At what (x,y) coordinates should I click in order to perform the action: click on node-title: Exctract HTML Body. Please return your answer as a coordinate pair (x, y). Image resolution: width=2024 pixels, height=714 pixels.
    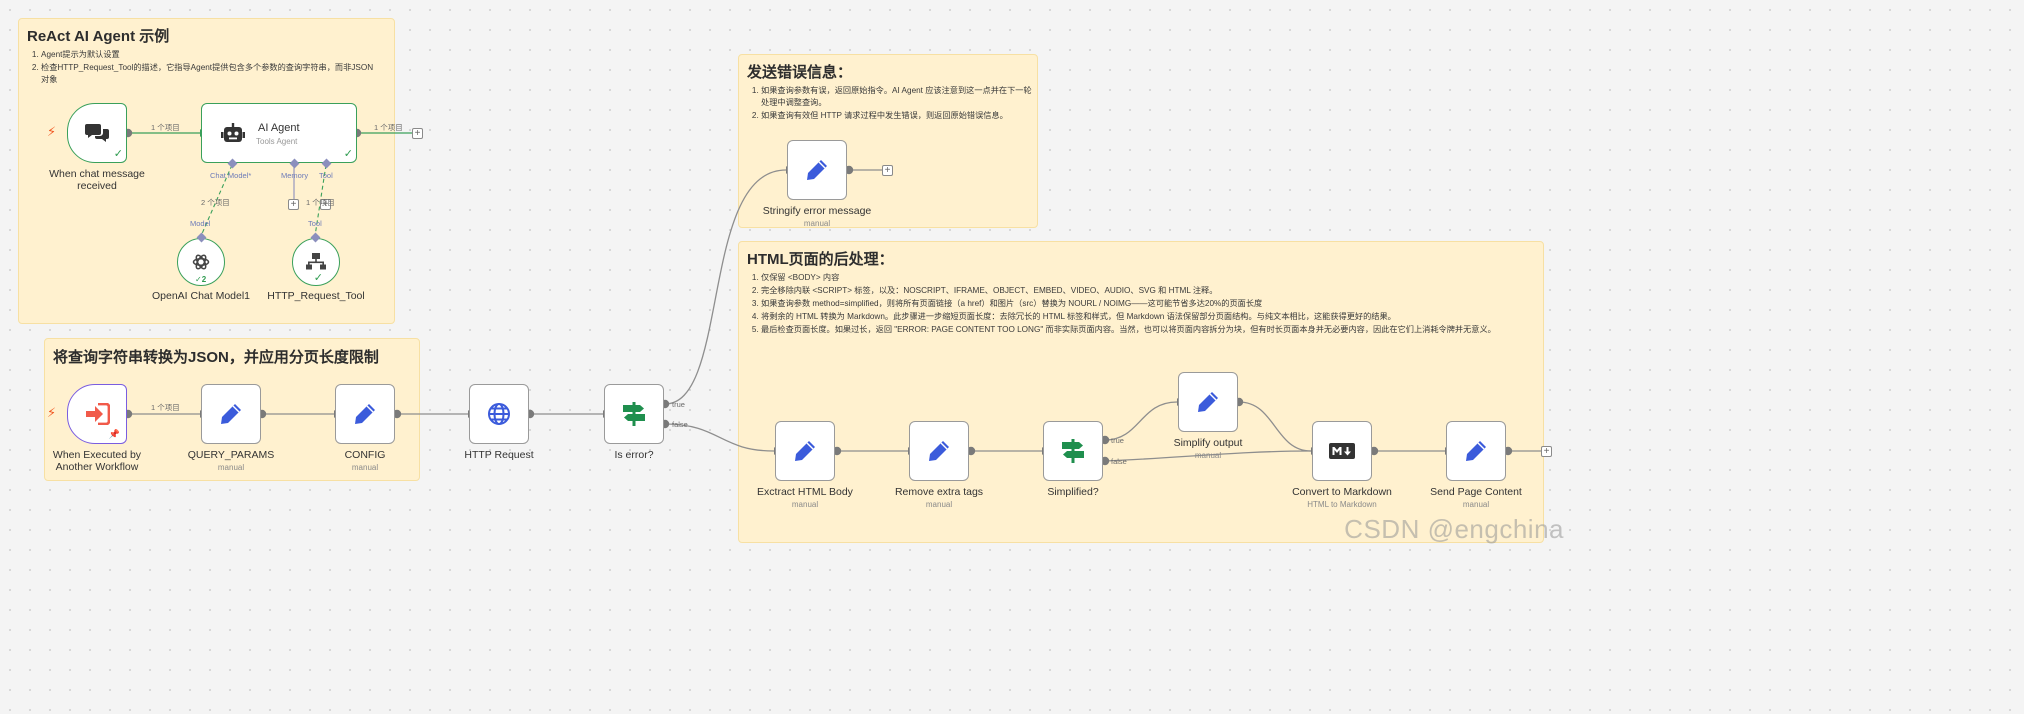
    Looking at the image, I should click on (805, 492).